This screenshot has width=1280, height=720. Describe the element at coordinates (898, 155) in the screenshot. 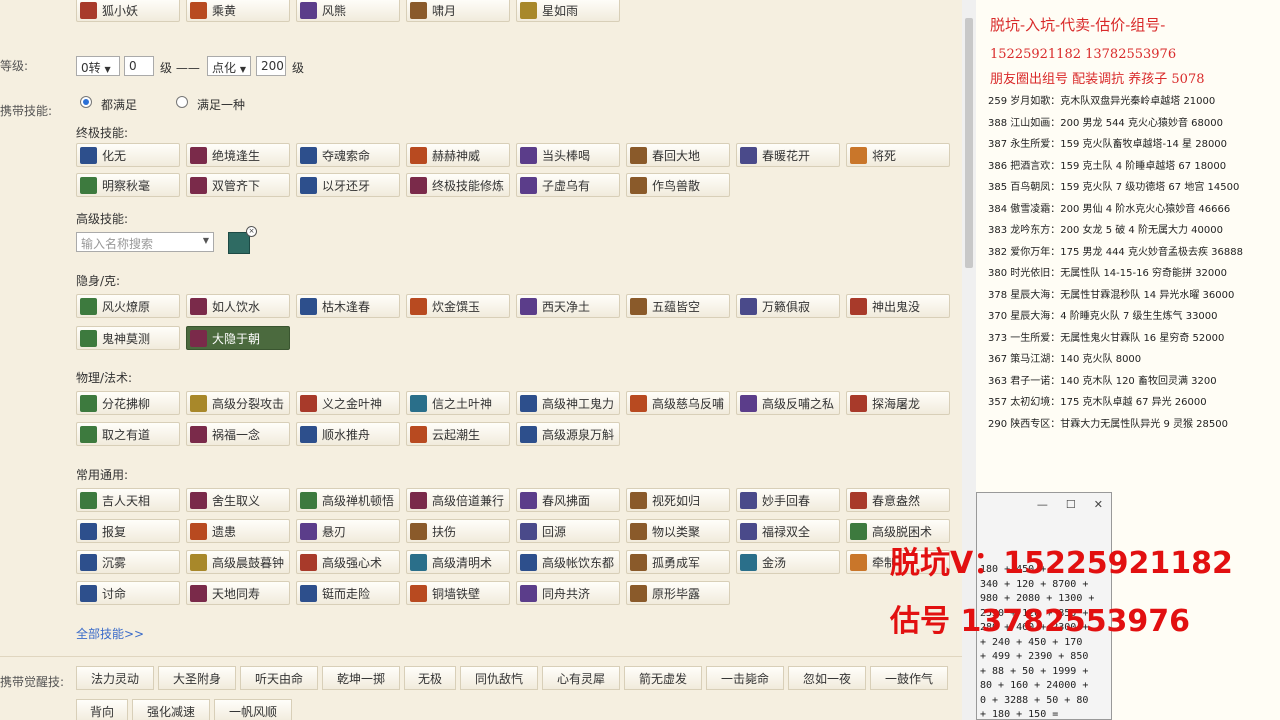

I see `ultimate-row1-btn: 将死` at that location.